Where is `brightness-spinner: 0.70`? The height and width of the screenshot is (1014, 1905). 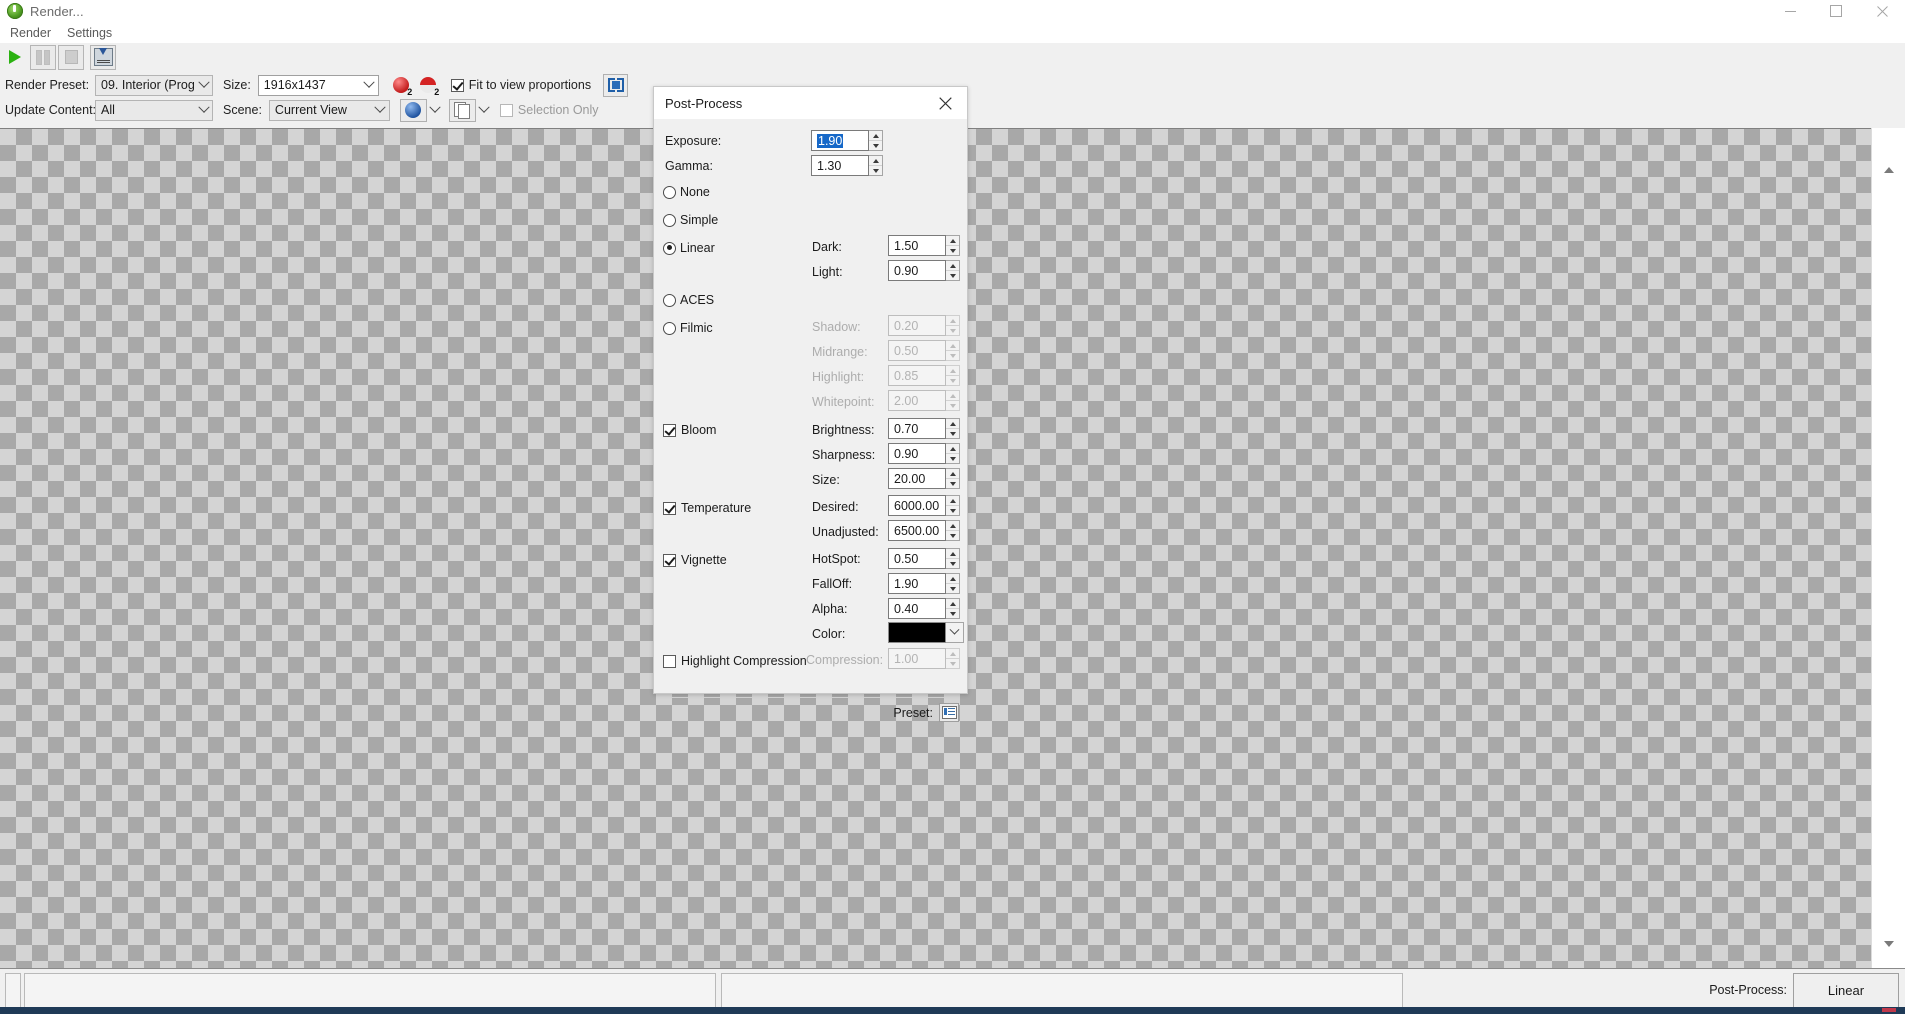
brightness-spinner: 0.70 is located at coordinates (924, 428).